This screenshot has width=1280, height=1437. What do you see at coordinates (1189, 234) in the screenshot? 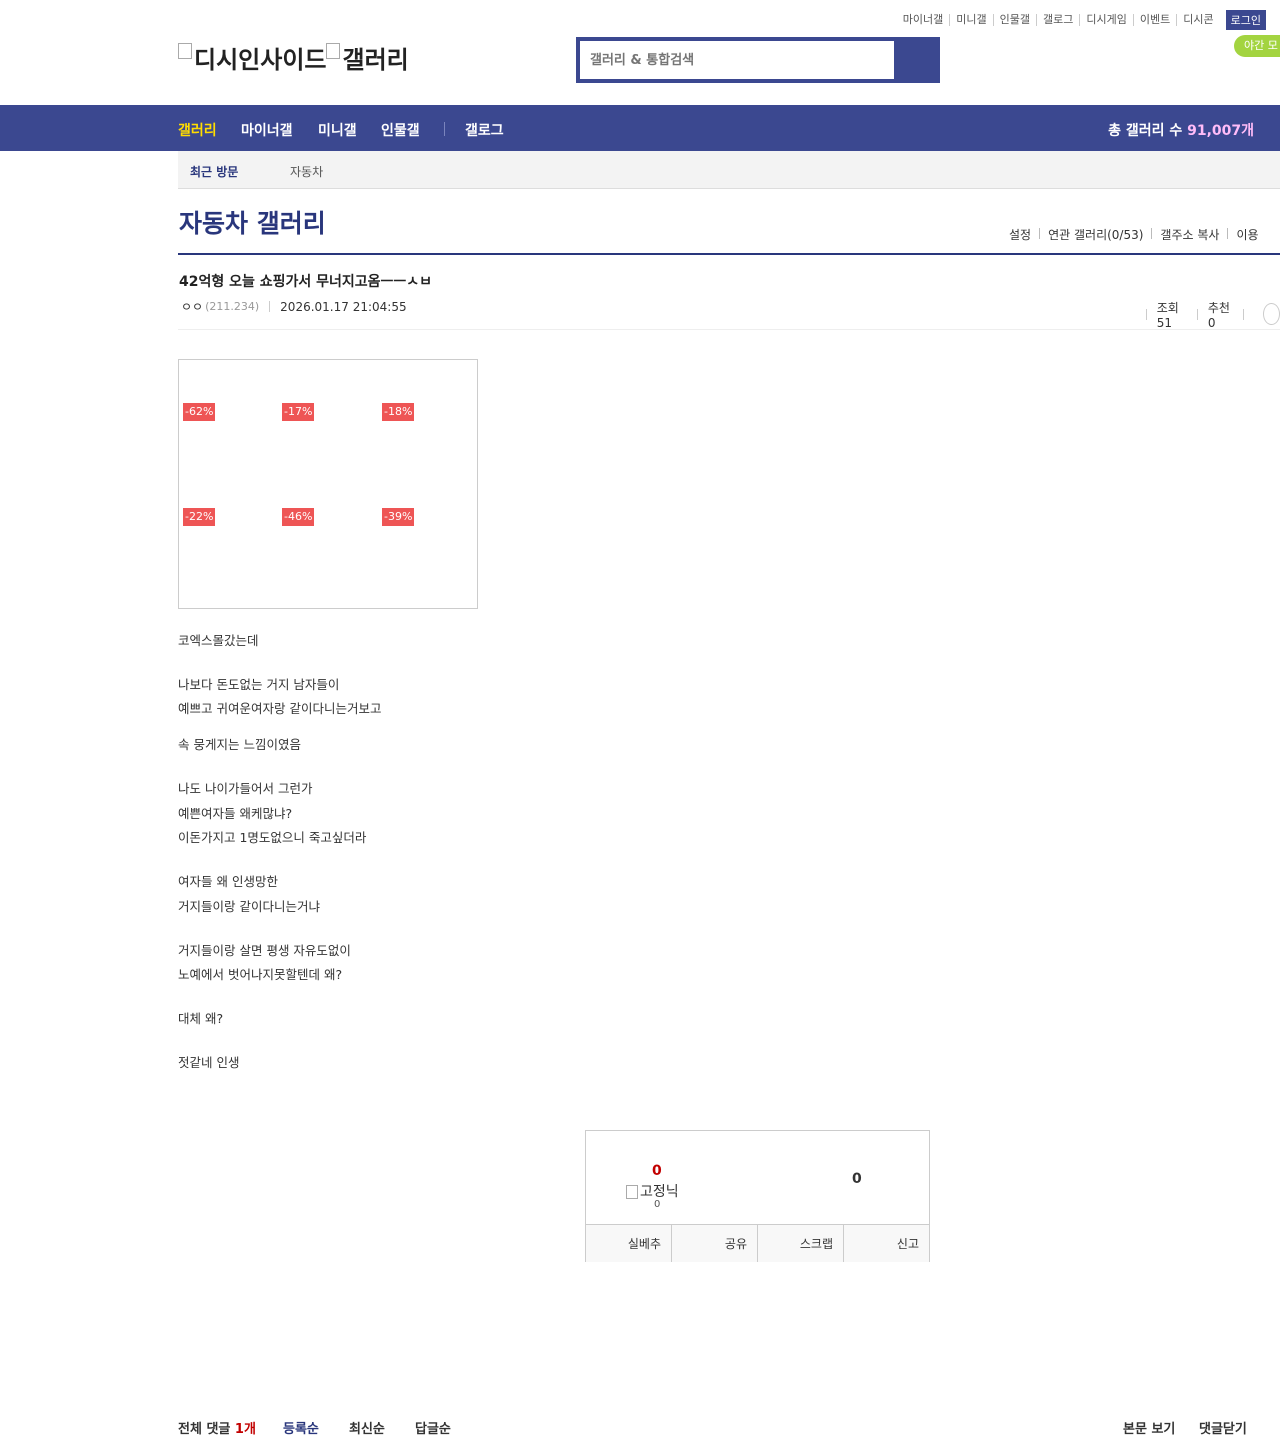
I see `copy-address-link: 갤주소 복사` at bounding box center [1189, 234].